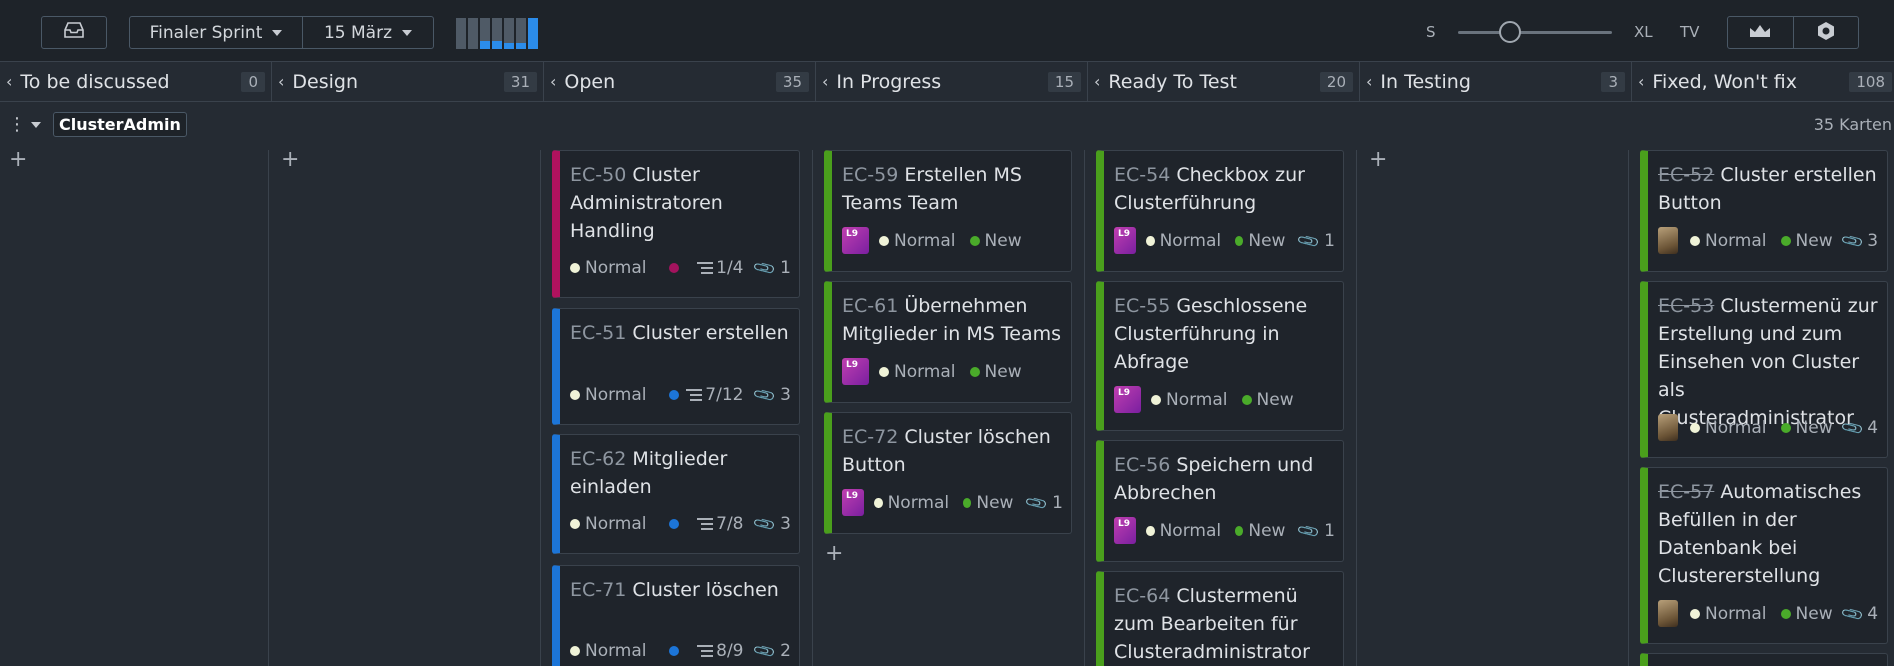 The width and height of the screenshot is (1894, 666). What do you see at coordinates (1763, 82) in the screenshot?
I see `column-header-fixed: ‹ Fixed, Won't fix 108` at bounding box center [1763, 82].